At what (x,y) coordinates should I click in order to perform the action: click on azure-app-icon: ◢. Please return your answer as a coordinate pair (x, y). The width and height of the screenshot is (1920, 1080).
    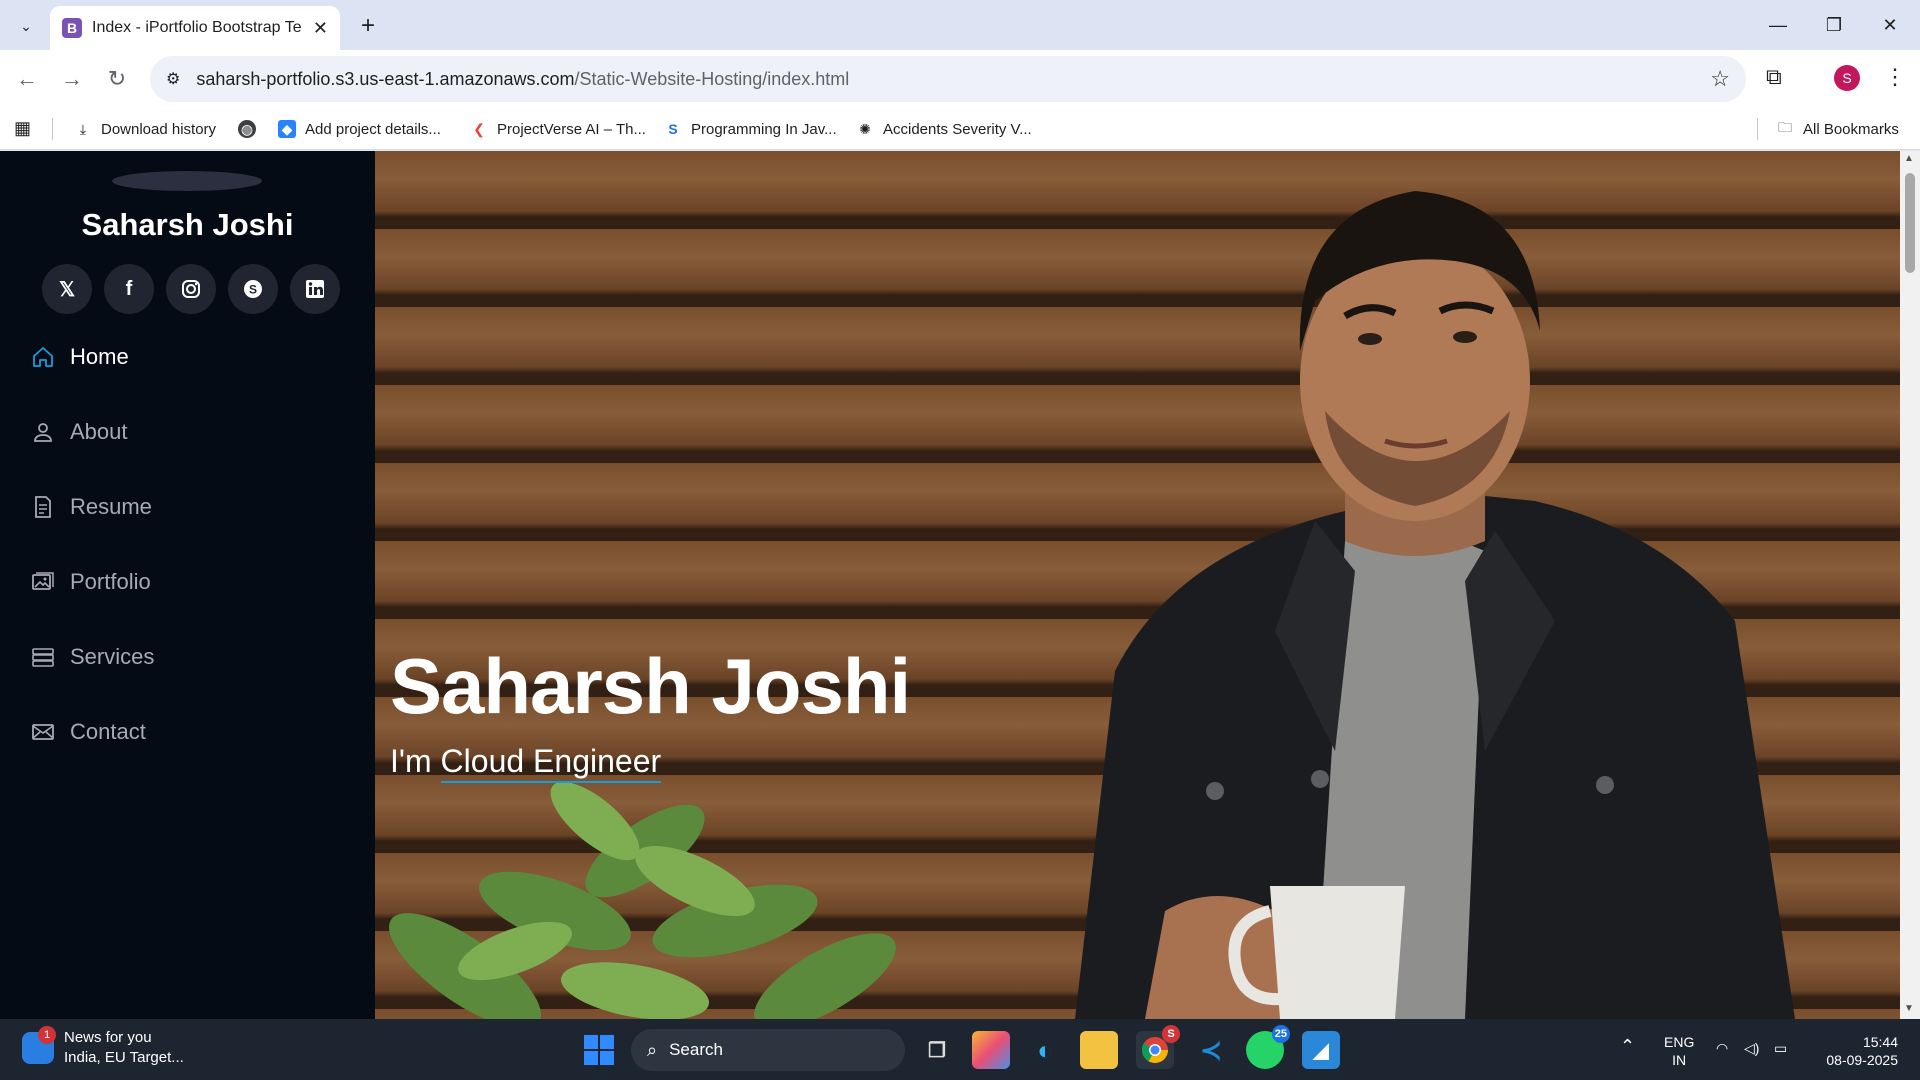
    Looking at the image, I should click on (1321, 1050).